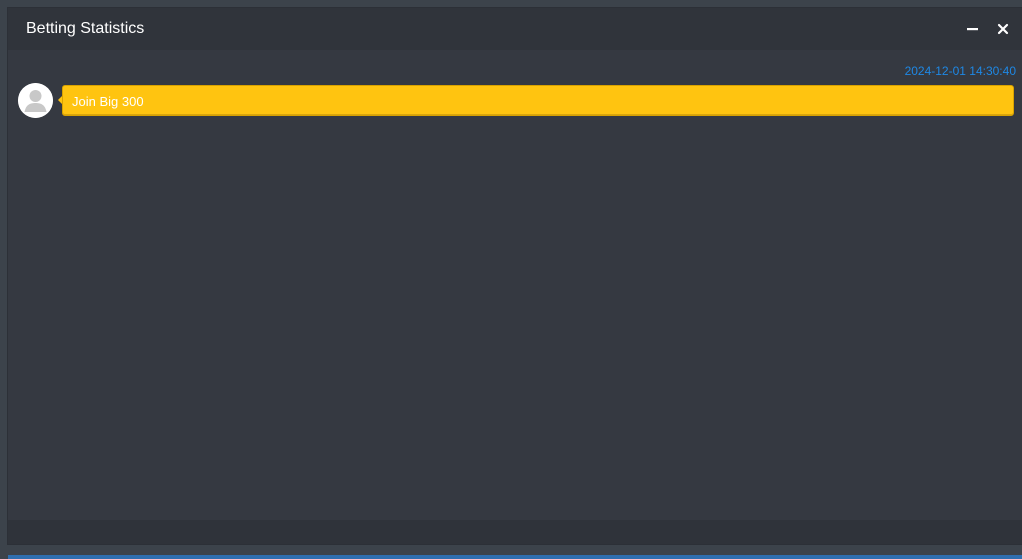 The width and height of the screenshot is (1022, 559). What do you see at coordinates (515, 29) in the screenshot?
I see `window-titlebar: Betting Statistics` at bounding box center [515, 29].